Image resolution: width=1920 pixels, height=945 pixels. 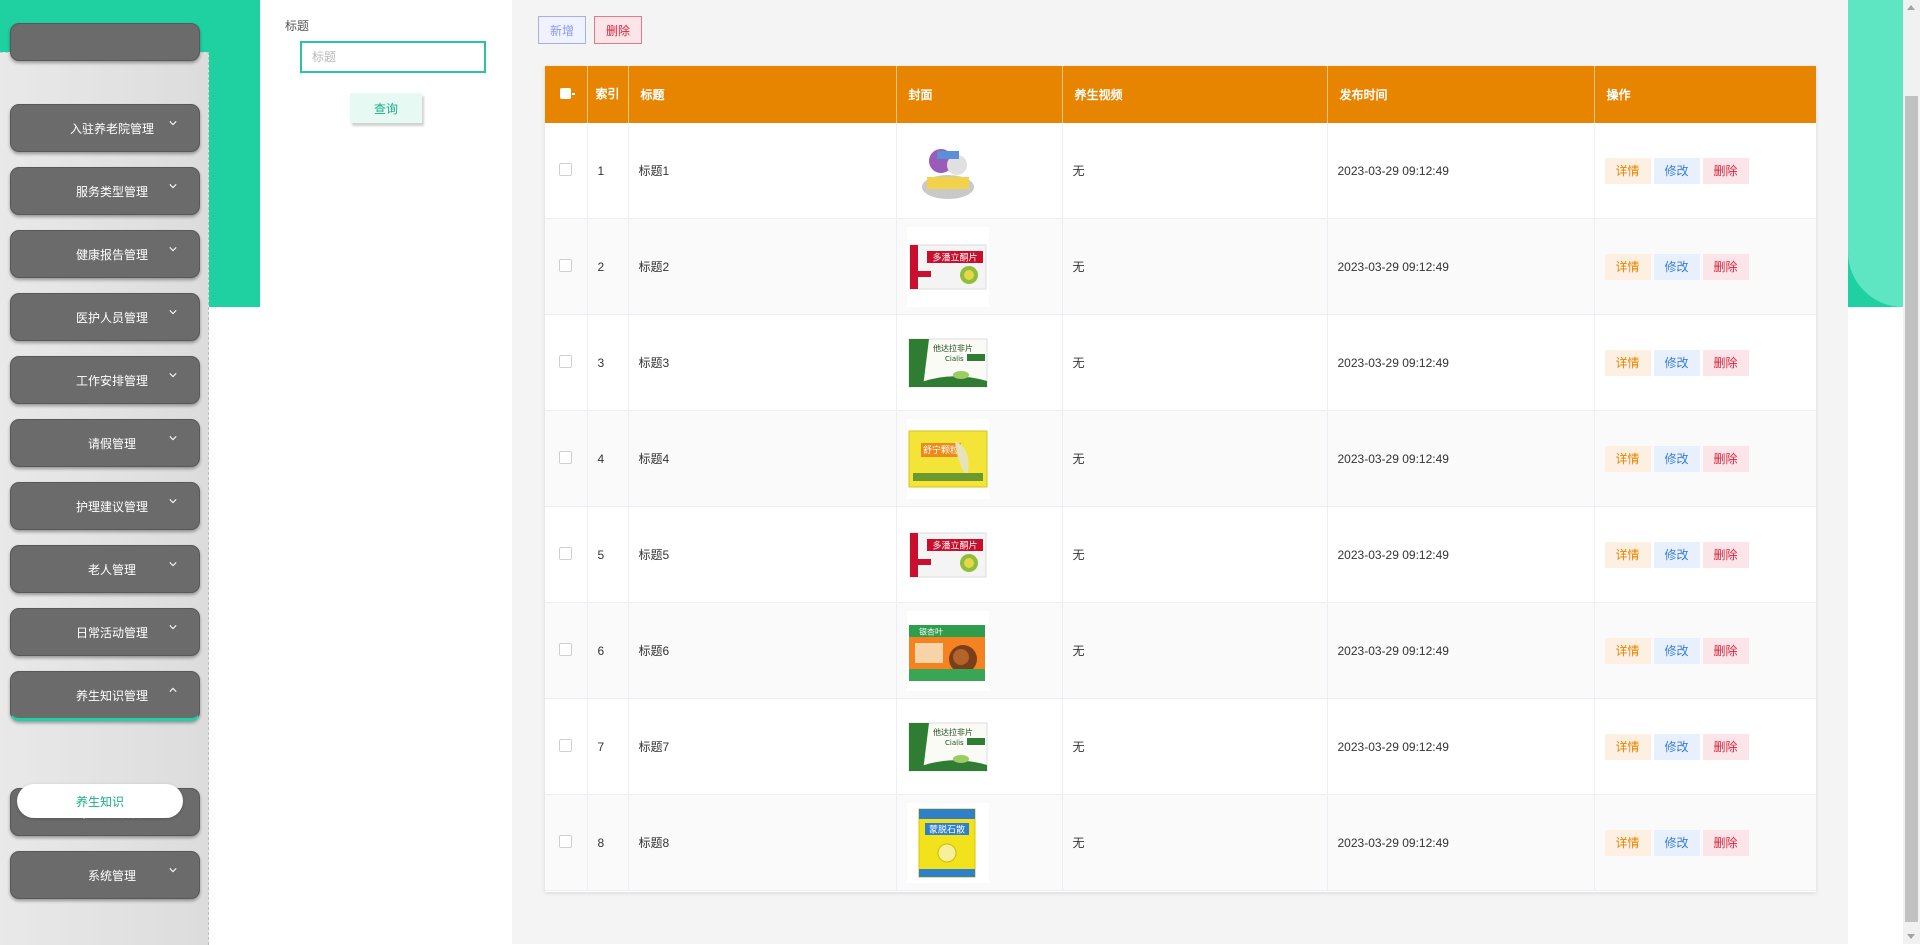 What do you see at coordinates (105, 380) in the screenshot?
I see `sidebar-item-5: 工作安排管理` at bounding box center [105, 380].